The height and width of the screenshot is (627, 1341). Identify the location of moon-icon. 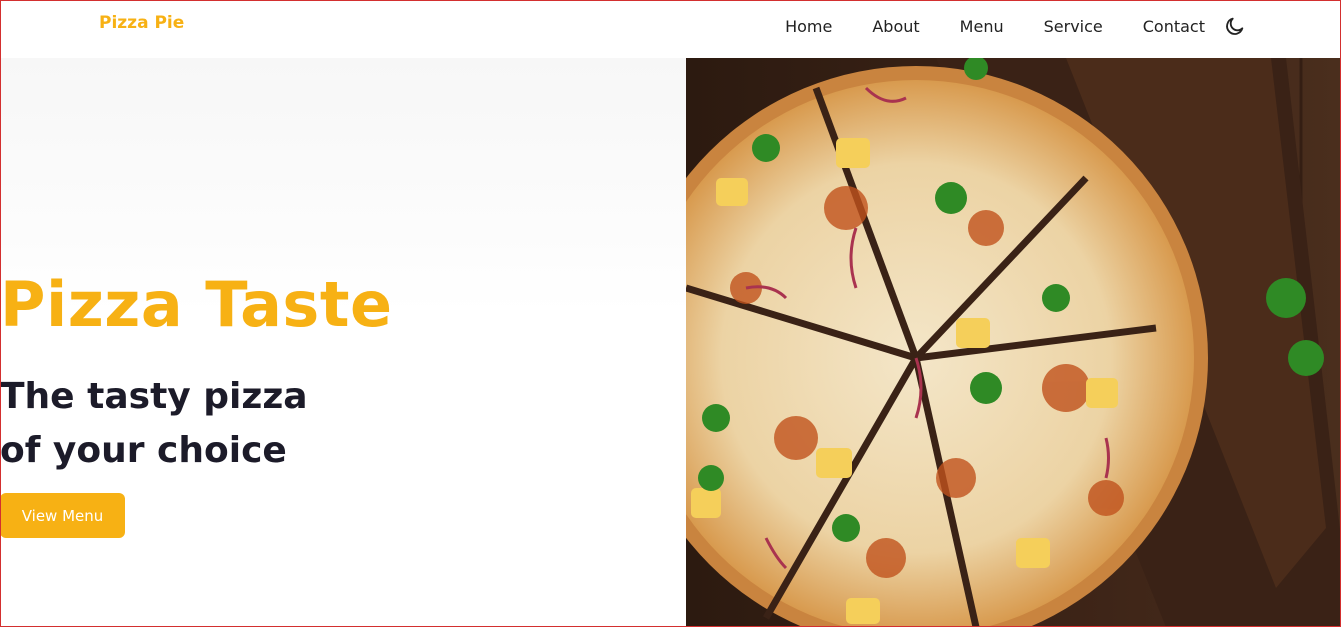
(1235, 26).